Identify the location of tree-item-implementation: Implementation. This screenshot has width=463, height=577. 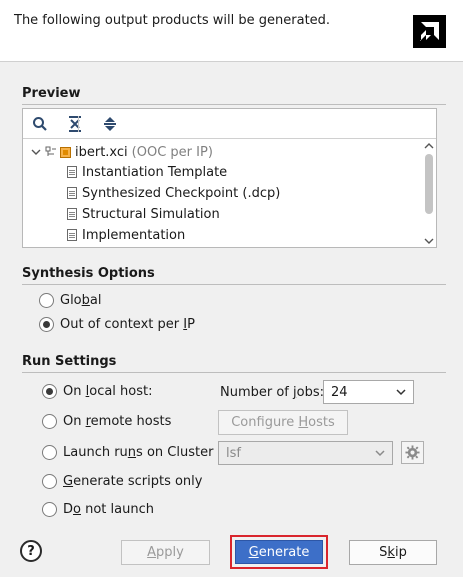
(126, 235).